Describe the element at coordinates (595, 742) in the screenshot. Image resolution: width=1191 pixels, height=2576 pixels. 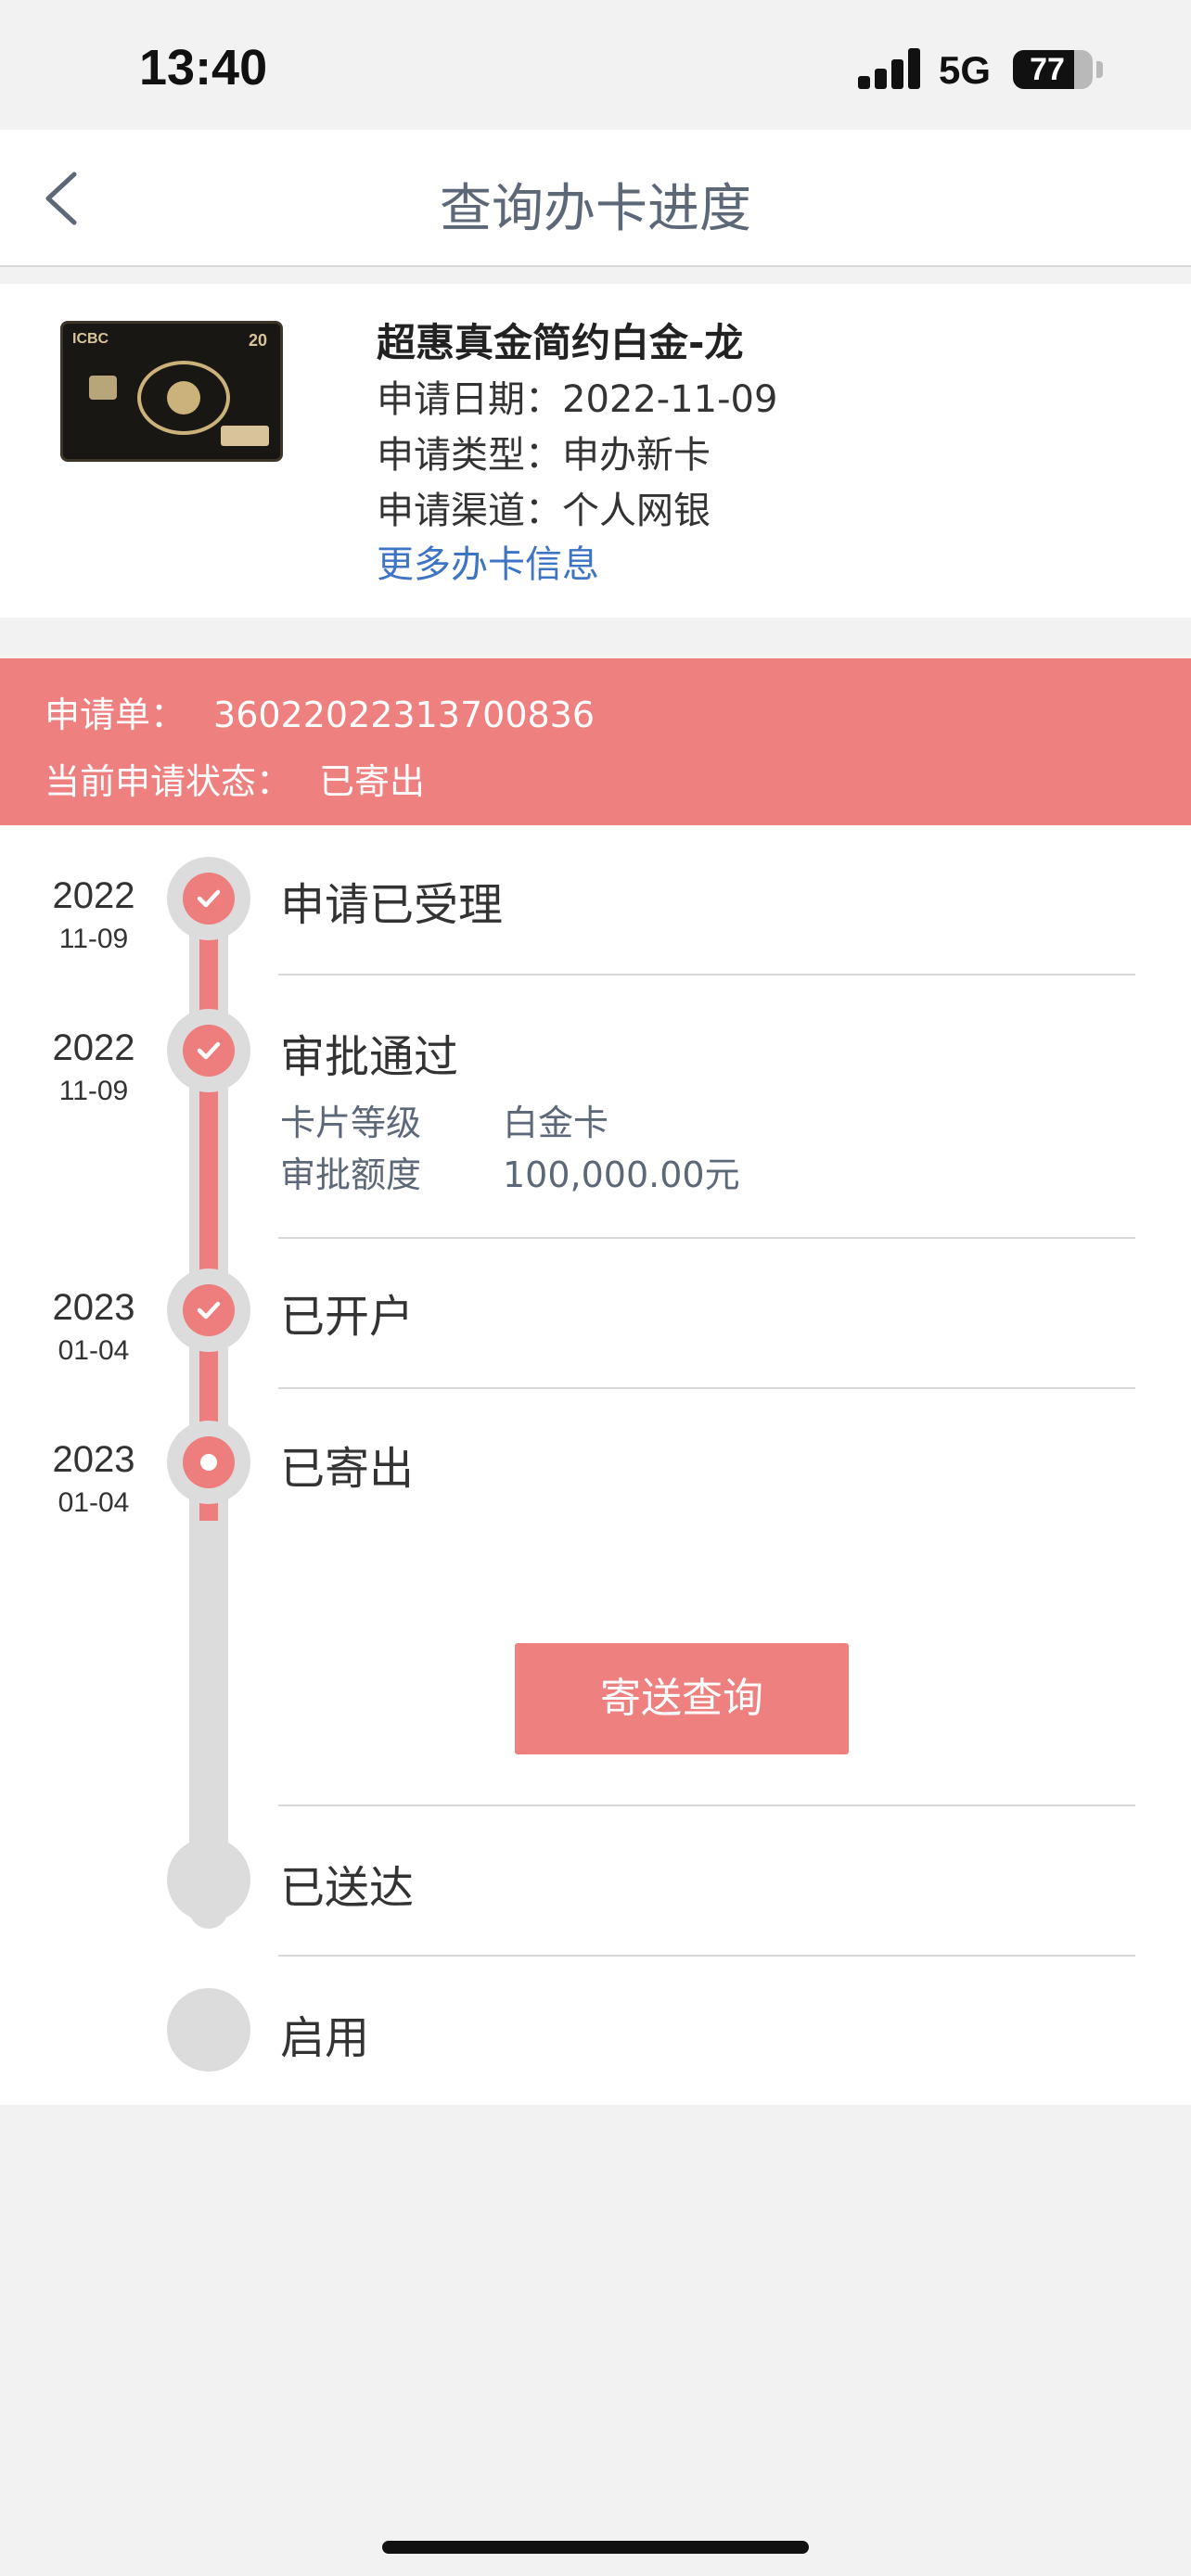
I see `application-status-banner: 申请单： 36022022313700836 当前申请状态： 已寄出` at that location.